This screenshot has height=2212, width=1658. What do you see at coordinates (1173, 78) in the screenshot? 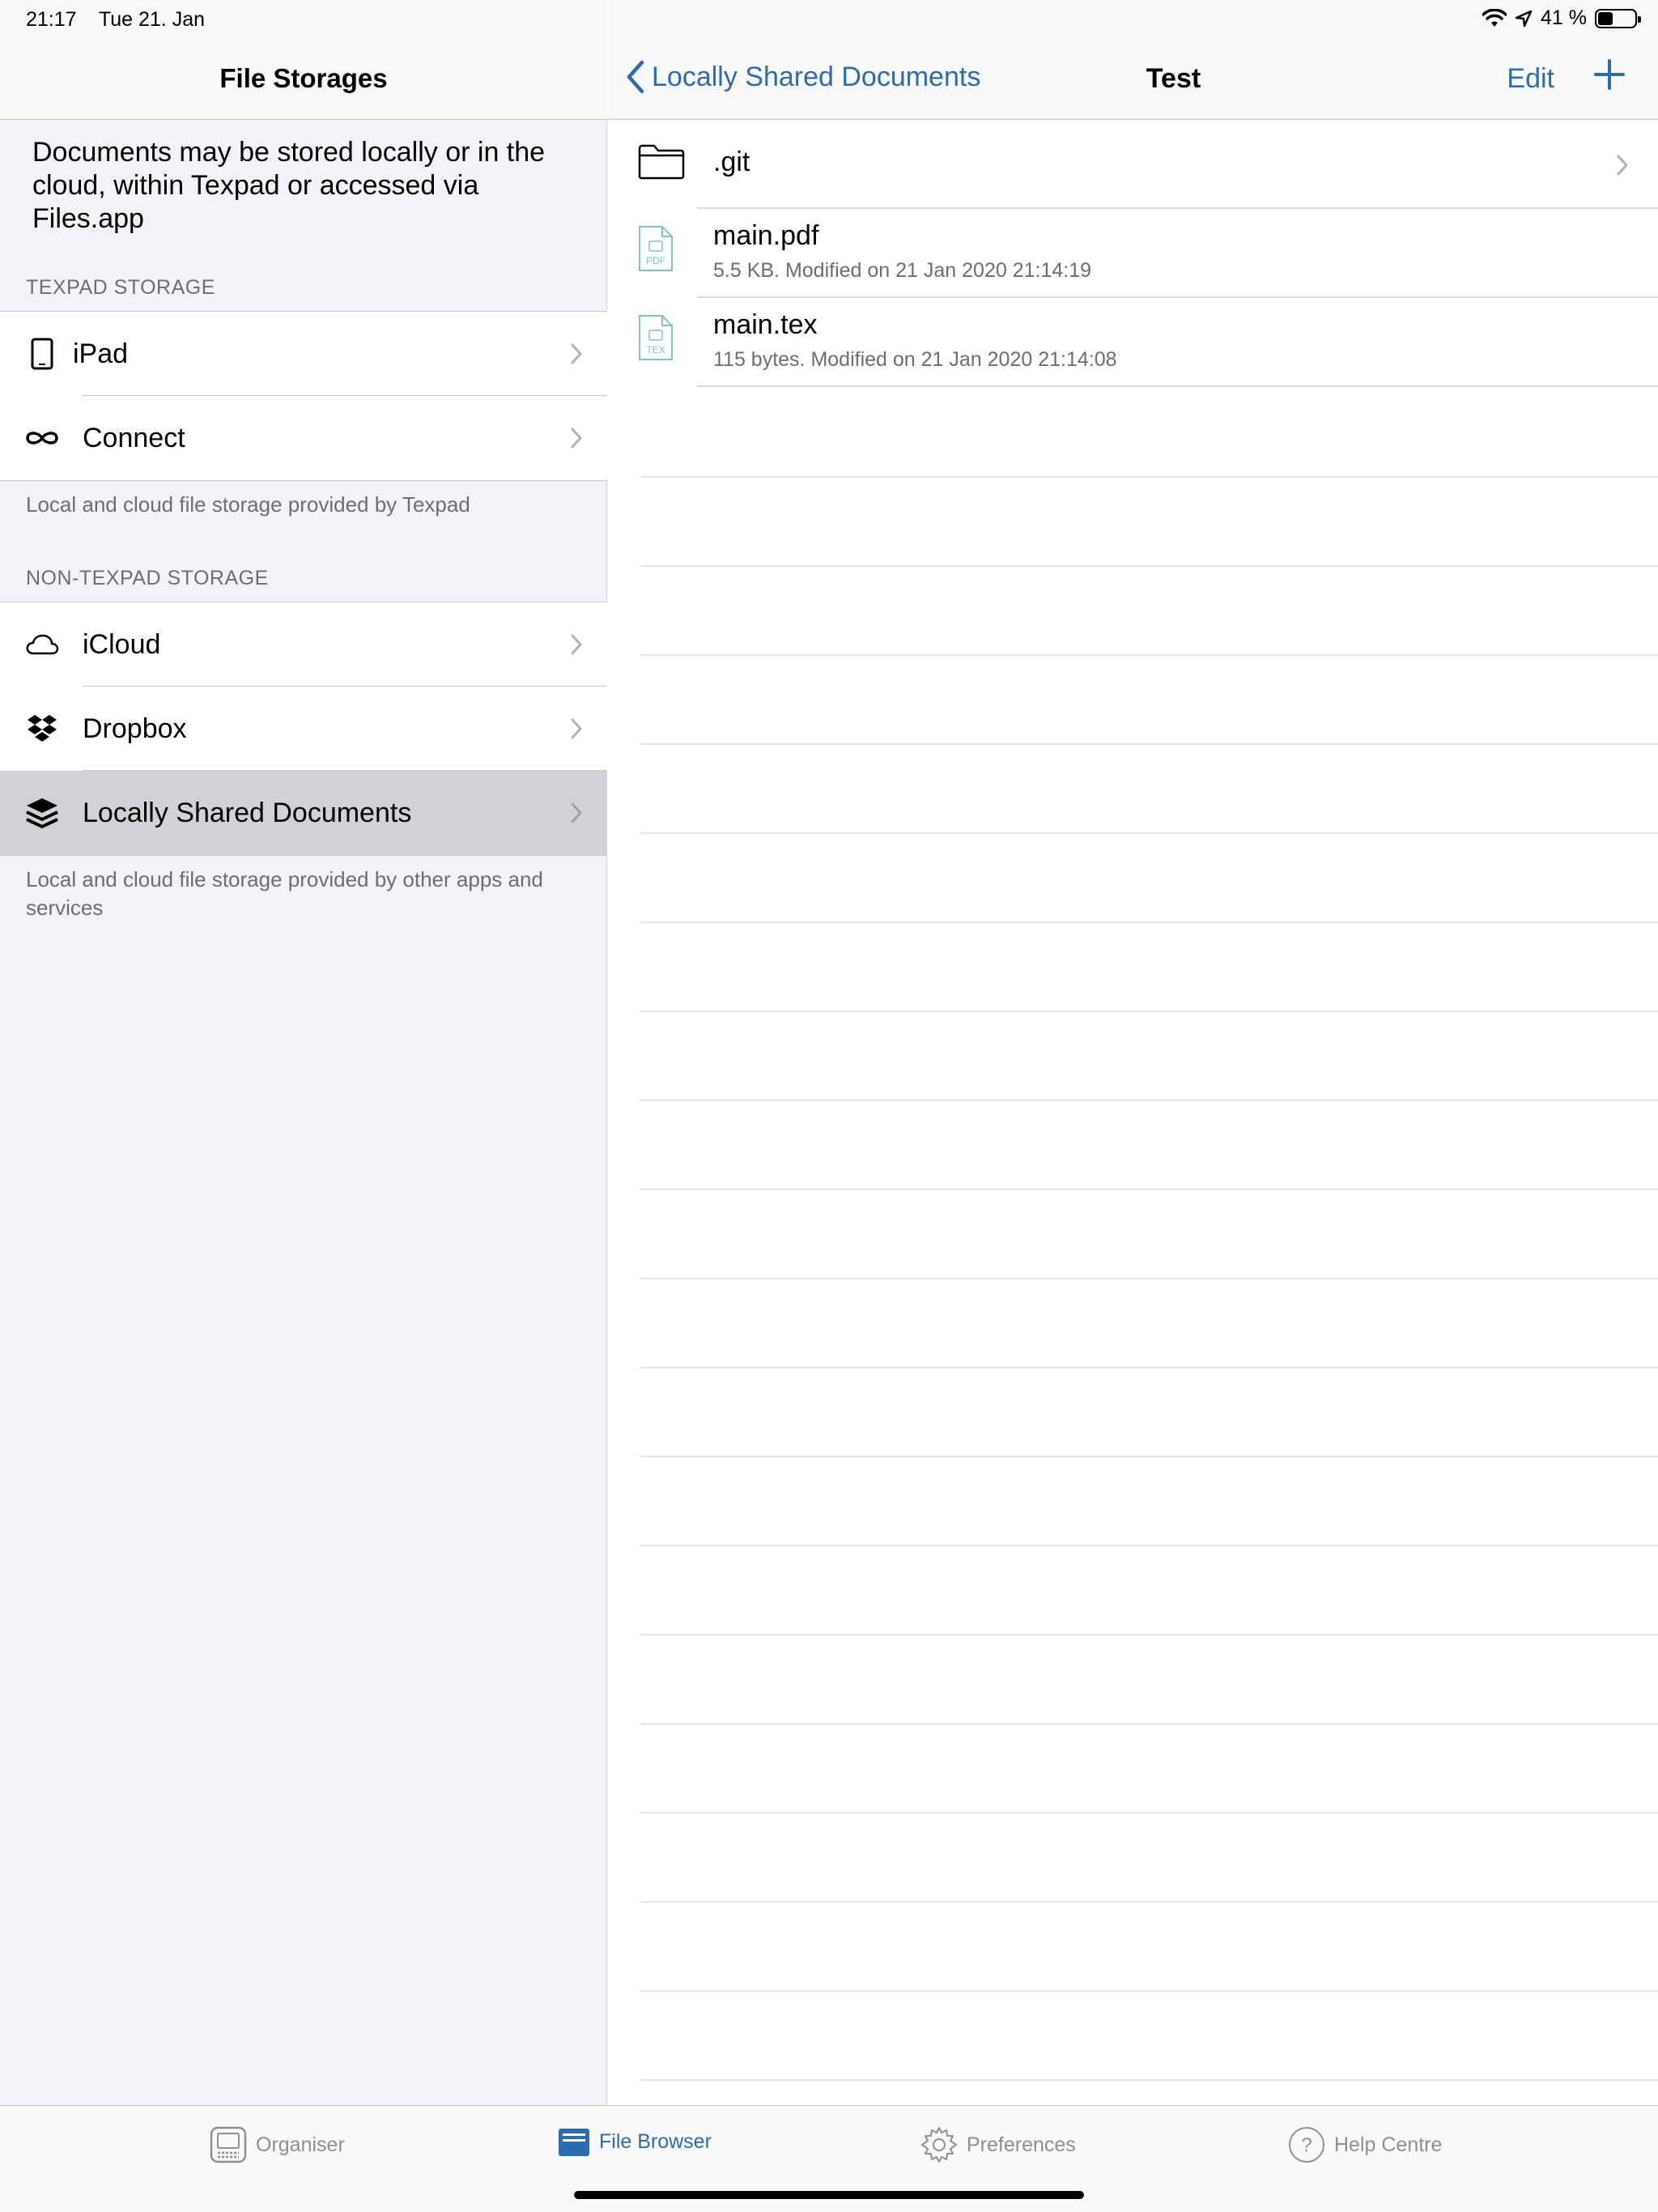
I see `folder-title: Test` at bounding box center [1173, 78].